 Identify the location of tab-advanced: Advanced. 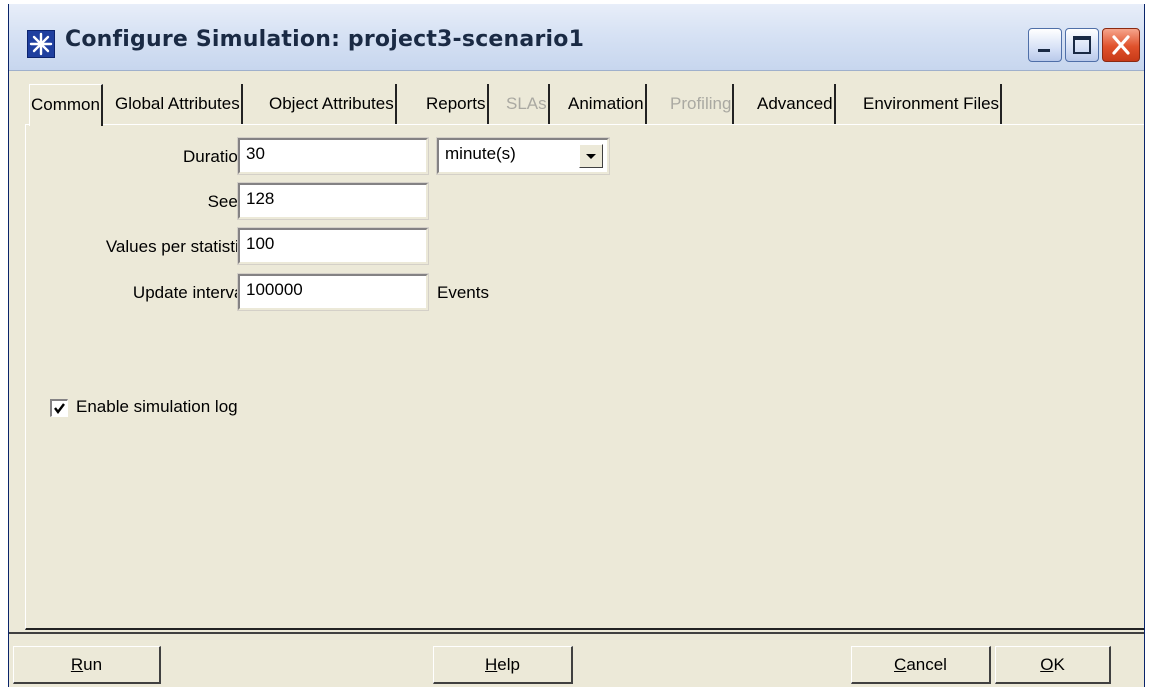
(796, 104).